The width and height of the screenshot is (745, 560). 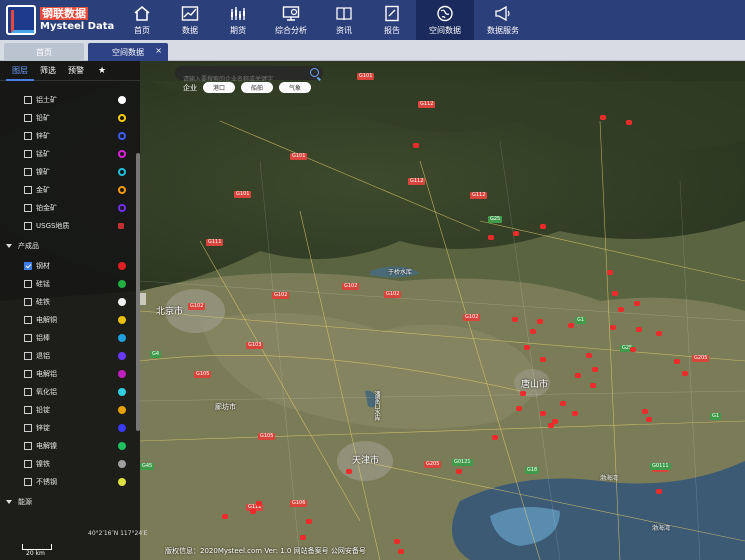 What do you see at coordinates (20, 71) in the screenshot?
I see `tab-layers: 图层` at bounding box center [20, 71].